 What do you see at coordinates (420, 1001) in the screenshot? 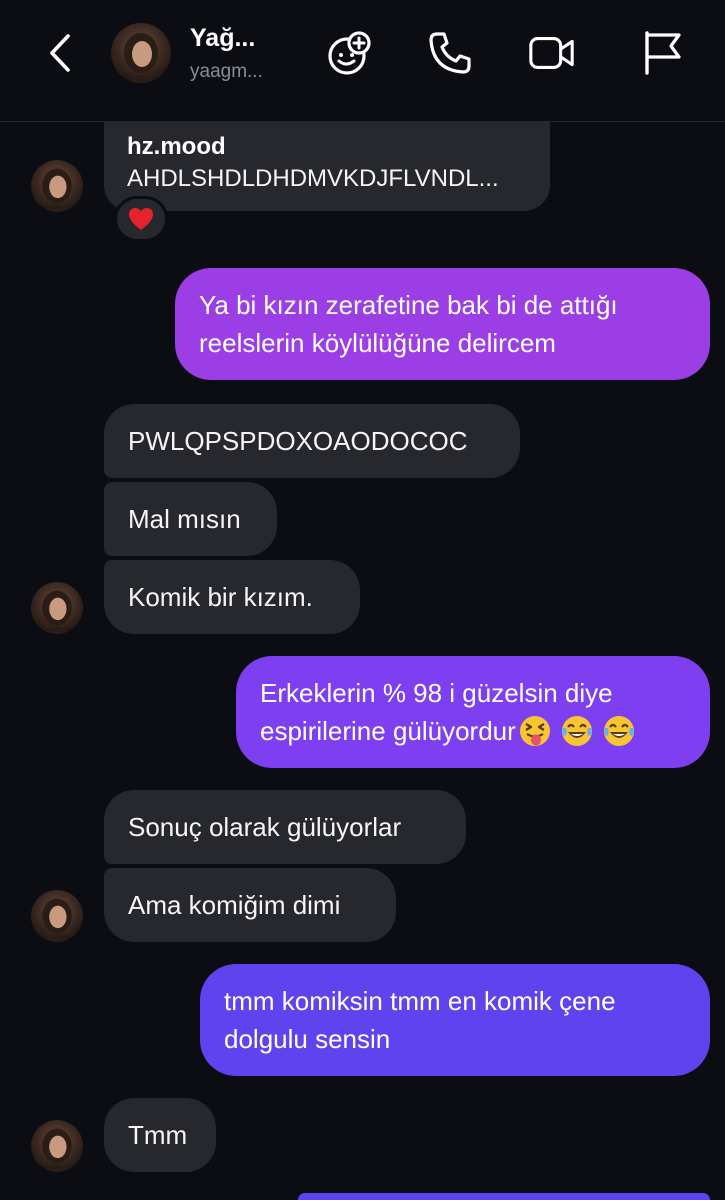
I see `message-text: tmm komiksin tmm en komik çene` at bounding box center [420, 1001].